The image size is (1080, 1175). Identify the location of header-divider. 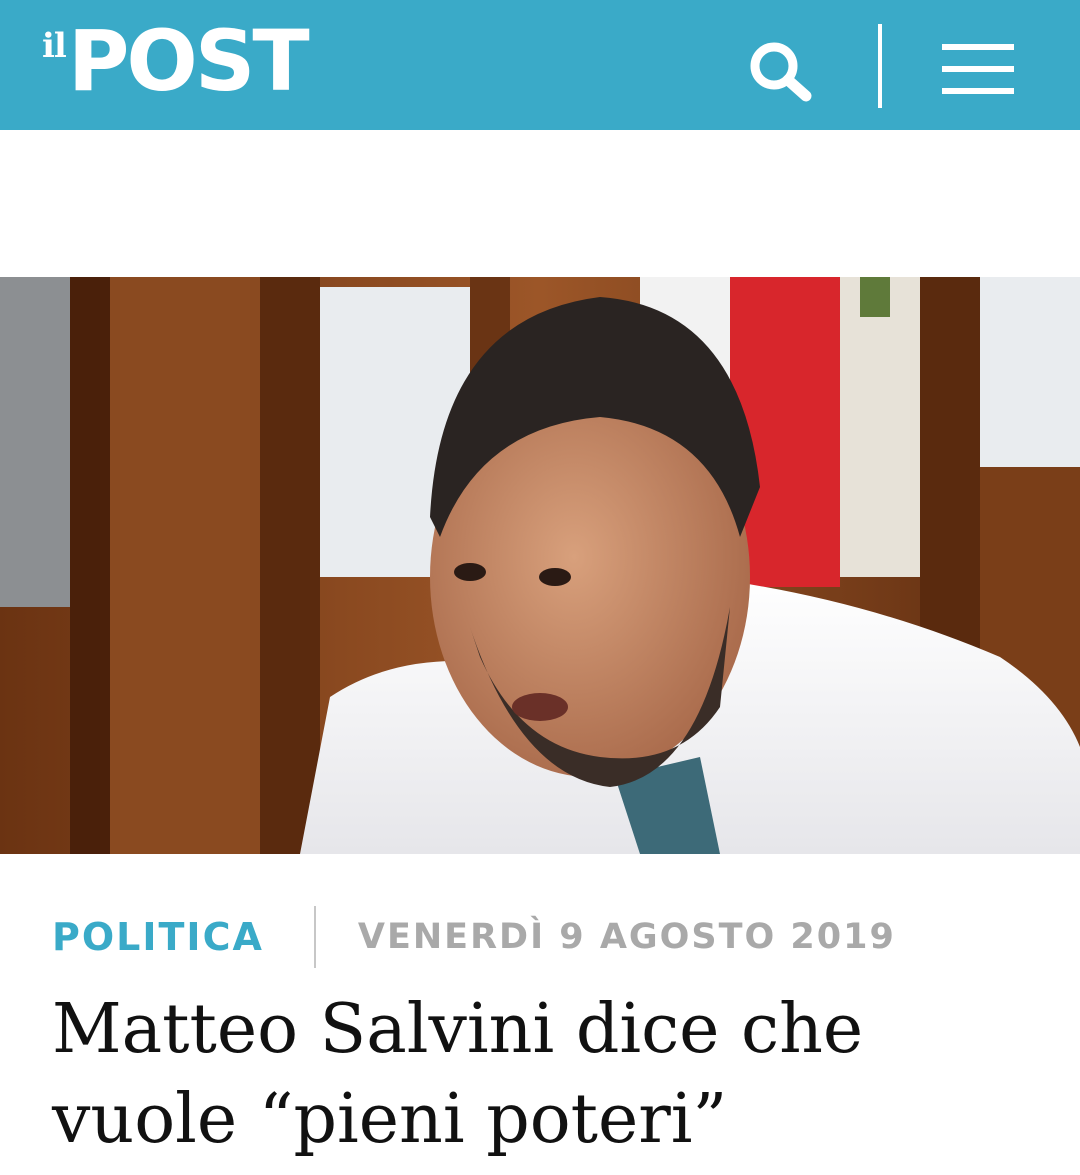
(880, 66).